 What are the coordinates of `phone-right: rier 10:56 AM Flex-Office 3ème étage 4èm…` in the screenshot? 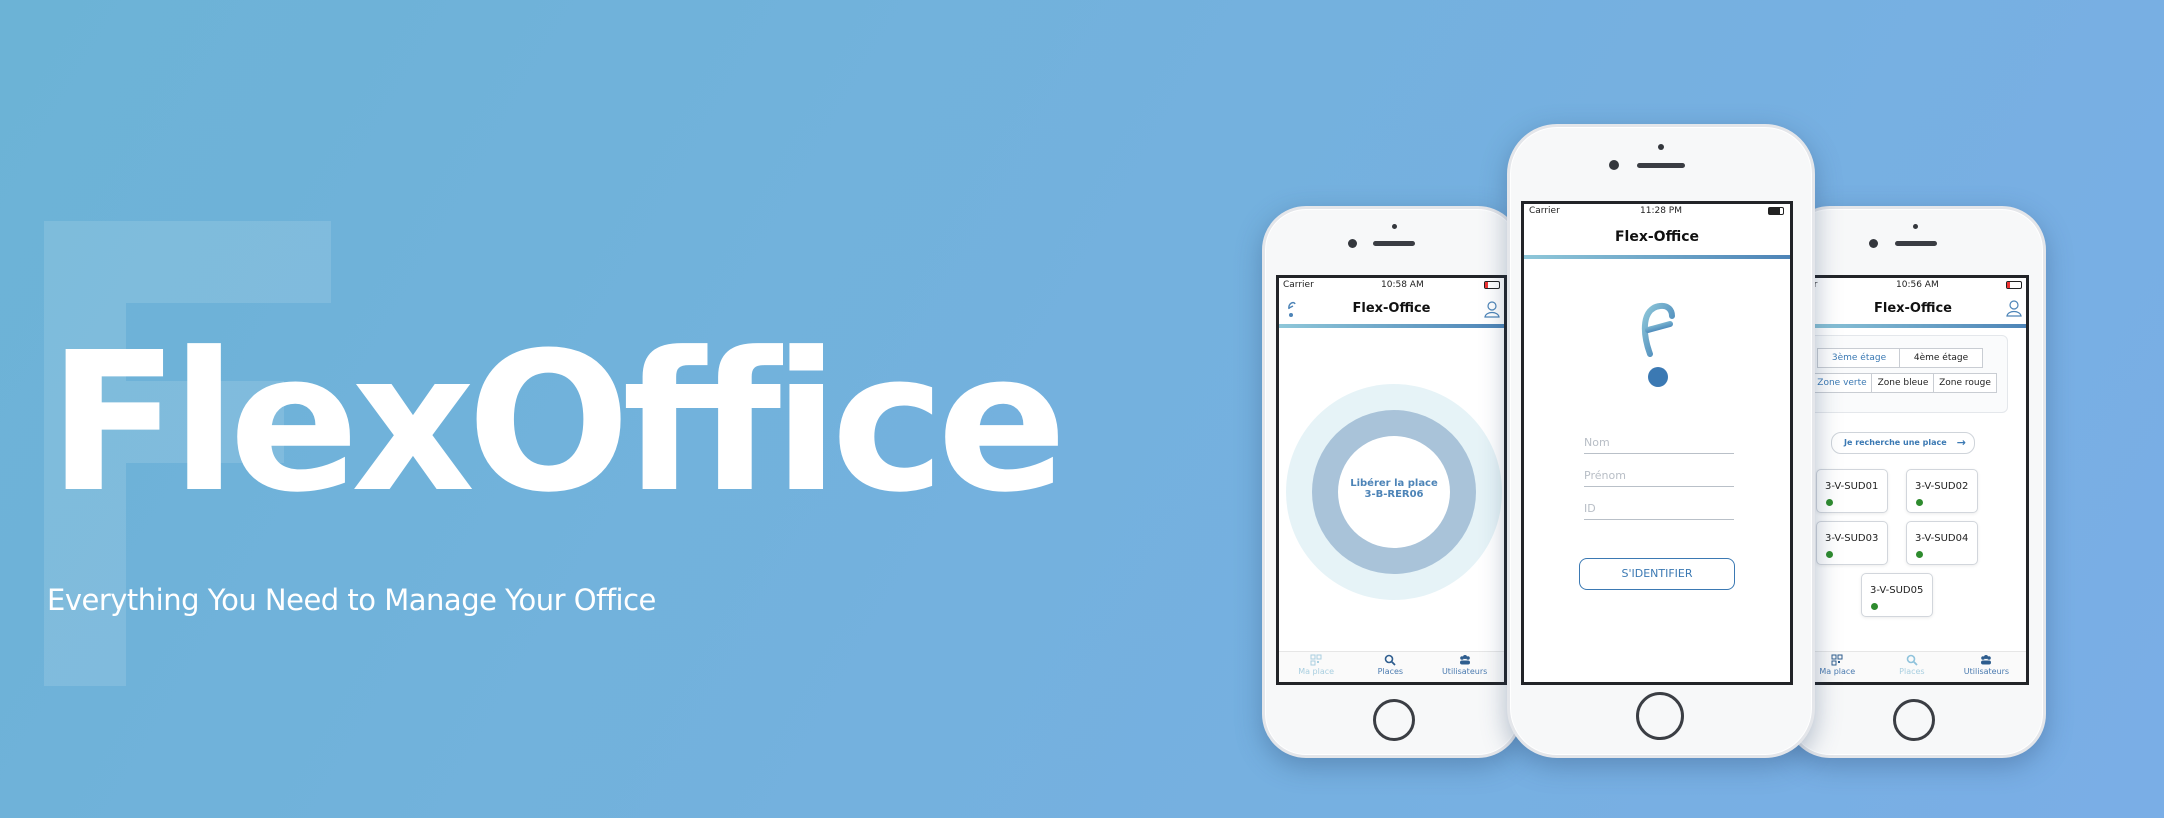 It's located at (1916, 482).